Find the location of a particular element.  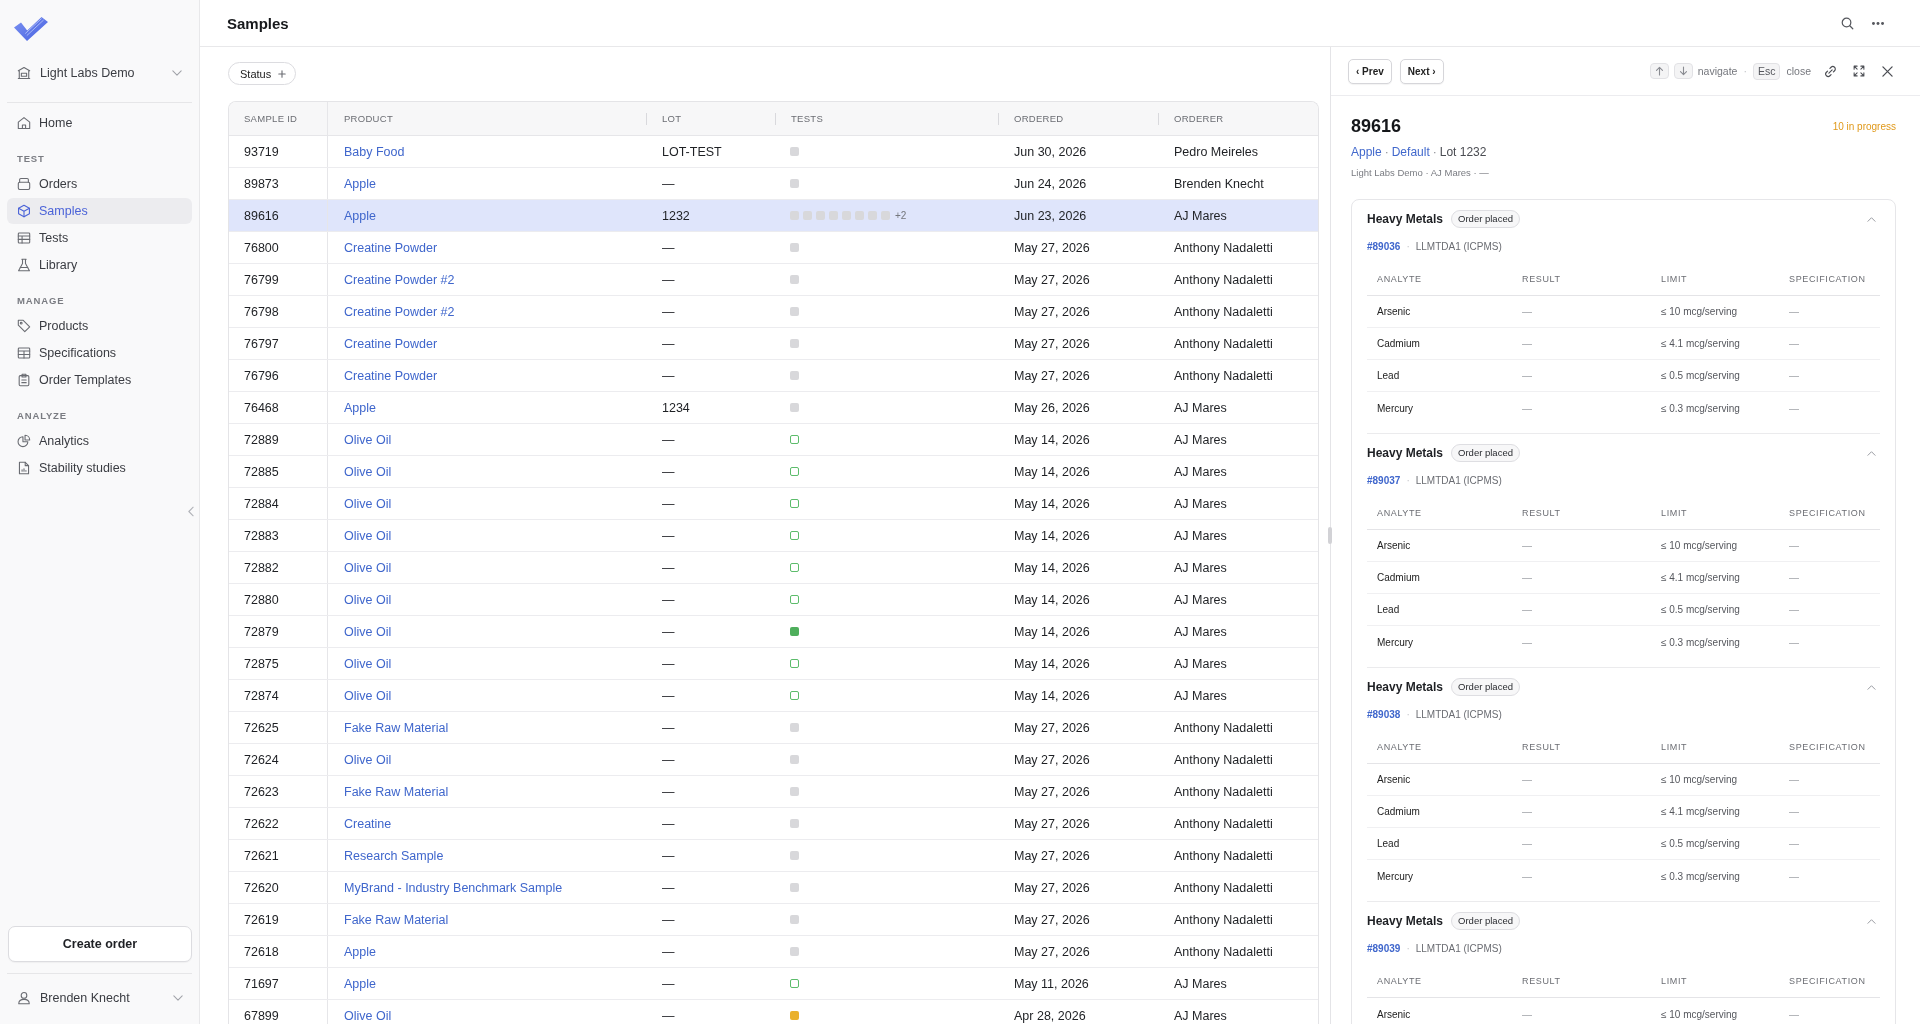

sample-id: 72885 is located at coordinates (261, 471).